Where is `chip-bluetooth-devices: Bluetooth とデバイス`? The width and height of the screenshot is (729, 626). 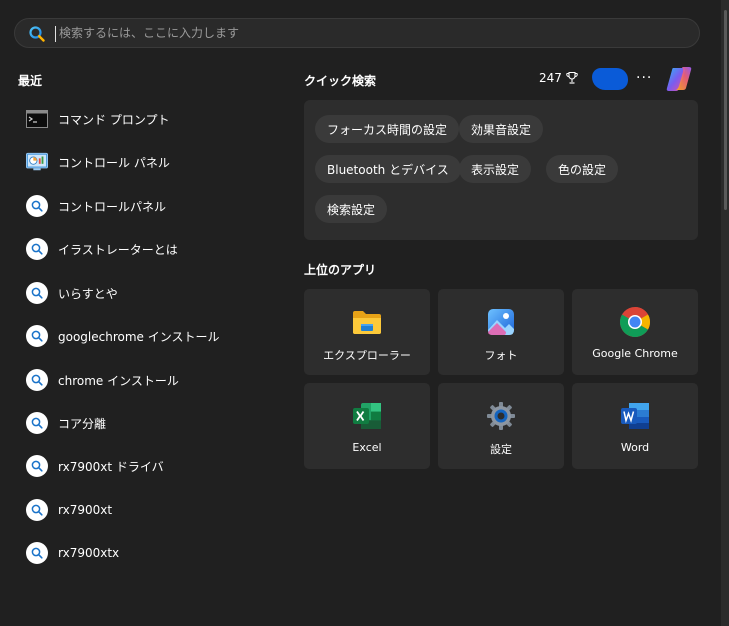
chip-bluetooth-devices: Bluetooth とデバイス is located at coordinates (388, 169).